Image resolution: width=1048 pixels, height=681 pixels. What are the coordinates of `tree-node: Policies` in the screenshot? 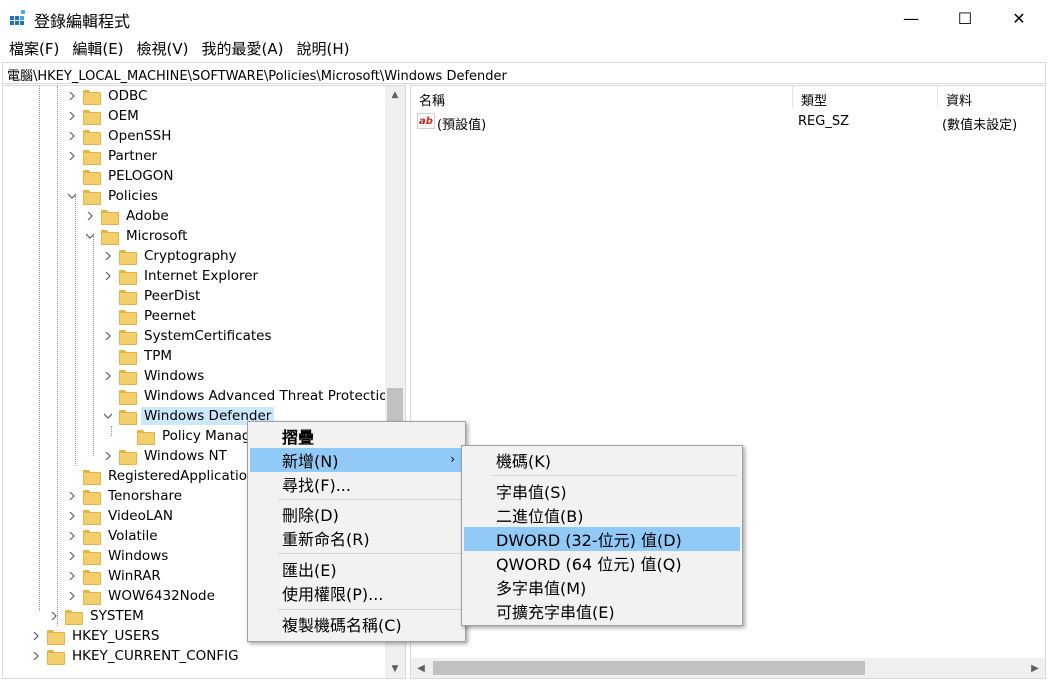 It's located at (114, 196).